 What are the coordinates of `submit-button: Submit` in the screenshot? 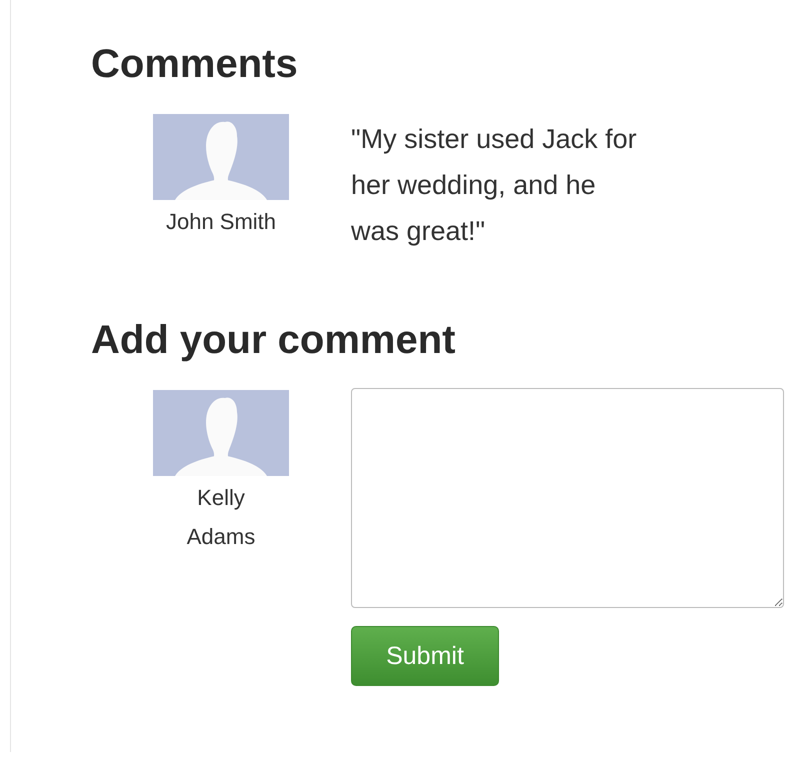 It's located at (425, 656).